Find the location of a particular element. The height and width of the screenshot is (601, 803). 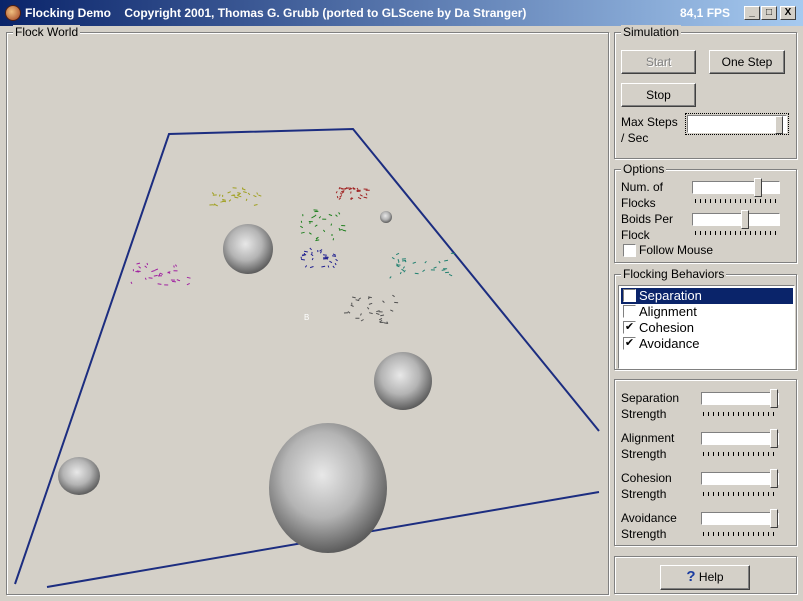

obstacle-sphere-large is located at coordinates (328, 488).